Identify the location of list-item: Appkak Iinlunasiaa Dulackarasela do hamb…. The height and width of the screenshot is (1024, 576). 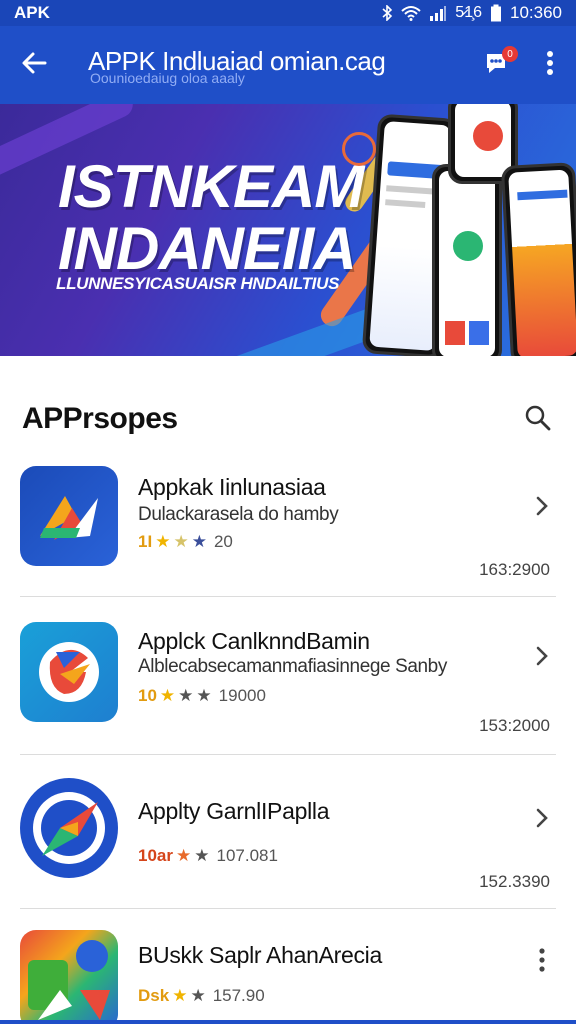
(288, 528).